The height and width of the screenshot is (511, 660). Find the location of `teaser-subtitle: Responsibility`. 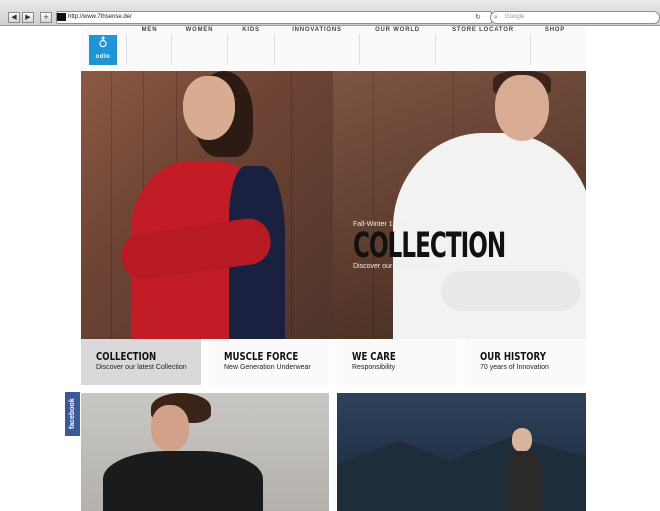

teaser-subtitle: Responsibility is located at coordinates (374, 367).